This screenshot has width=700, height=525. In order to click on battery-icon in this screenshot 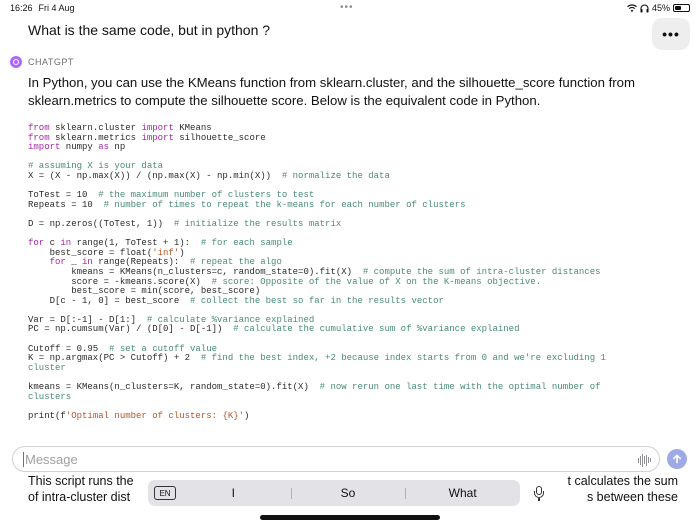, I will do `click(681, 8)`.